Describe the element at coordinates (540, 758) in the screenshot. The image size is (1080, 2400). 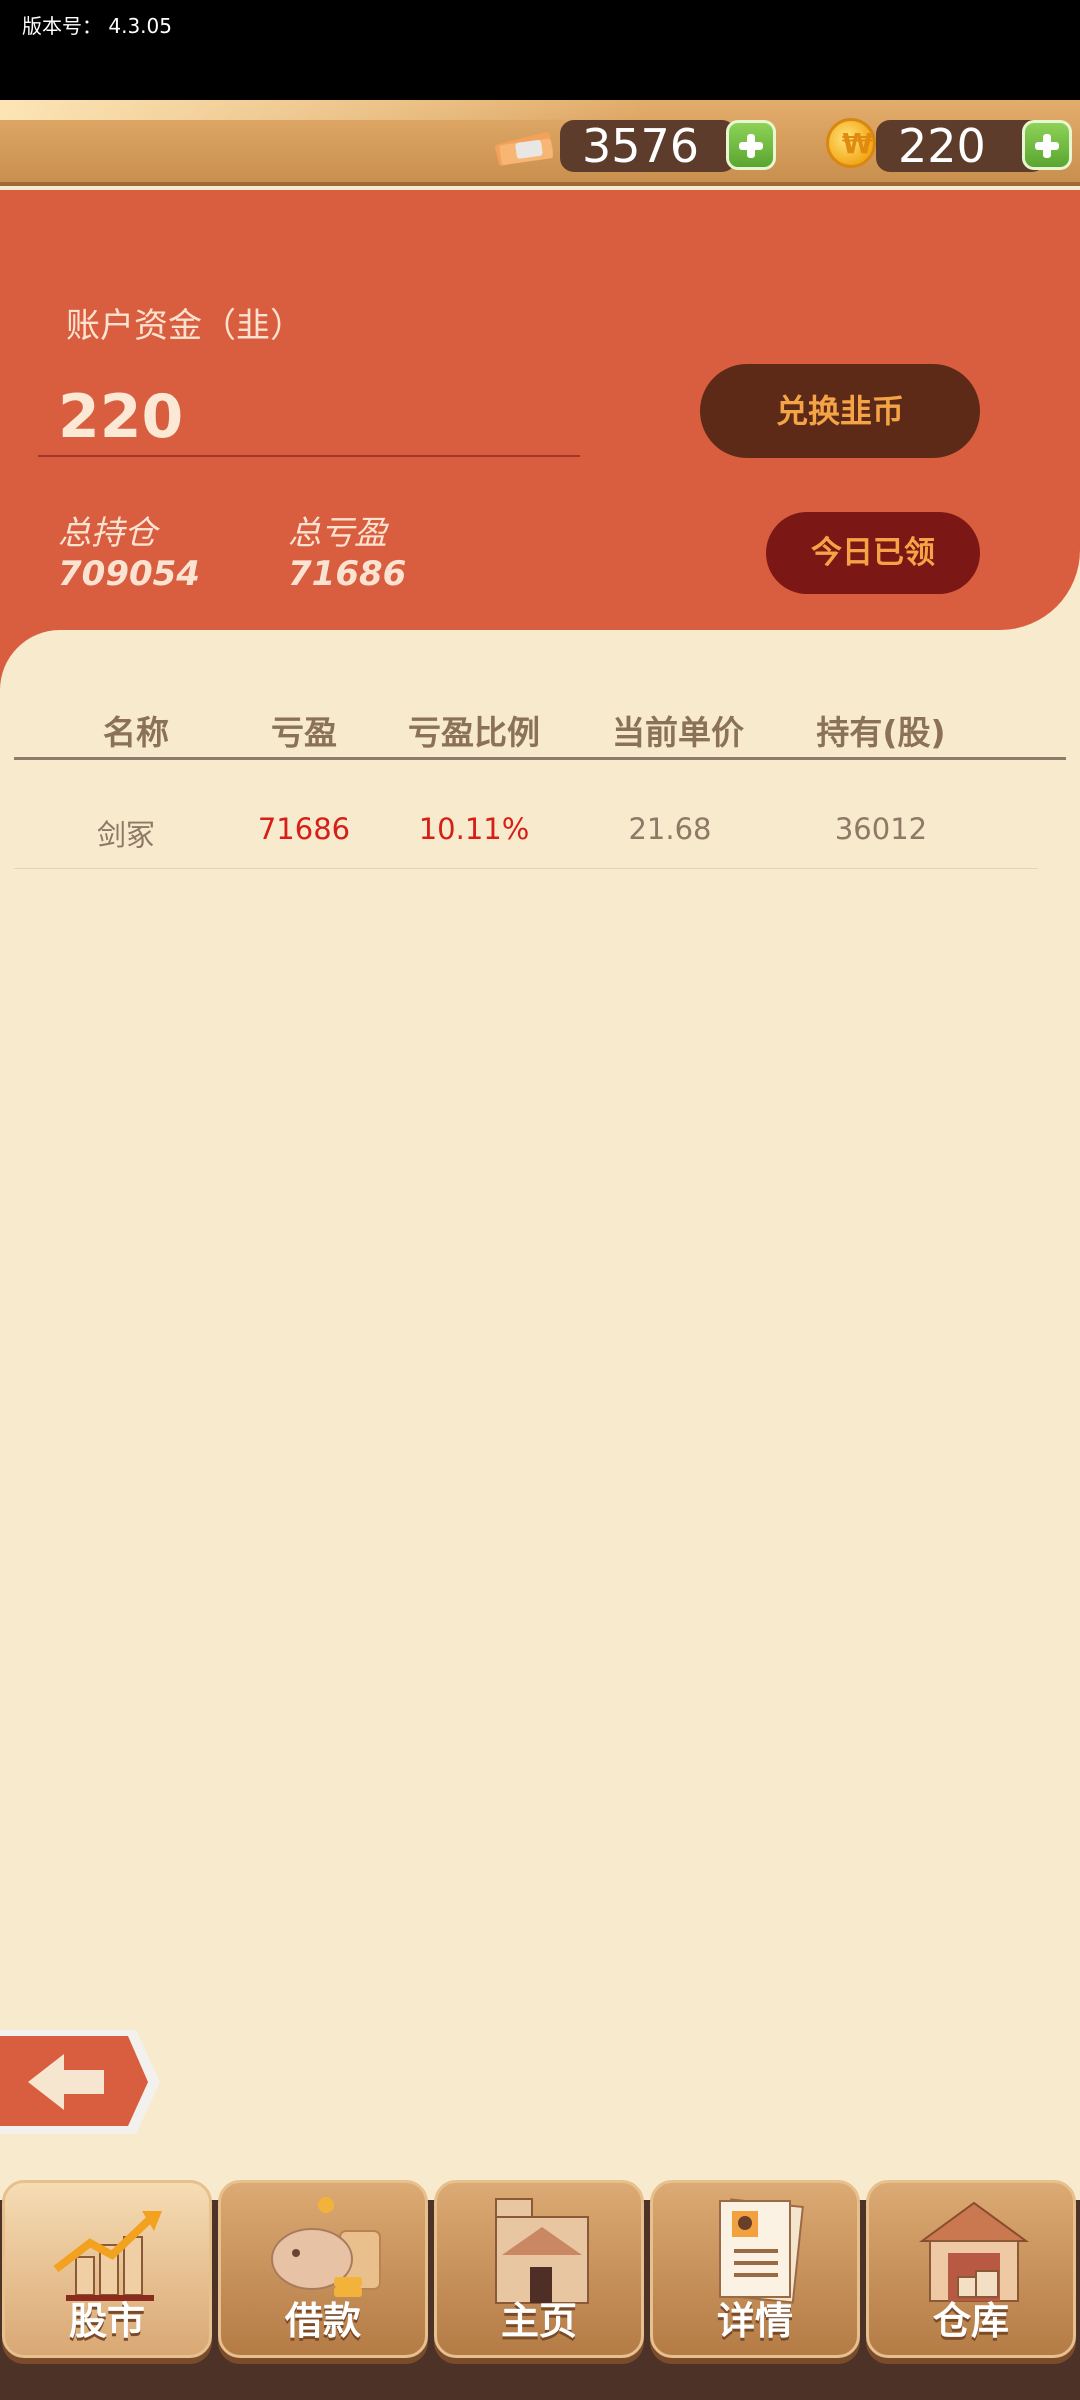
I see `header-divider` at that location.